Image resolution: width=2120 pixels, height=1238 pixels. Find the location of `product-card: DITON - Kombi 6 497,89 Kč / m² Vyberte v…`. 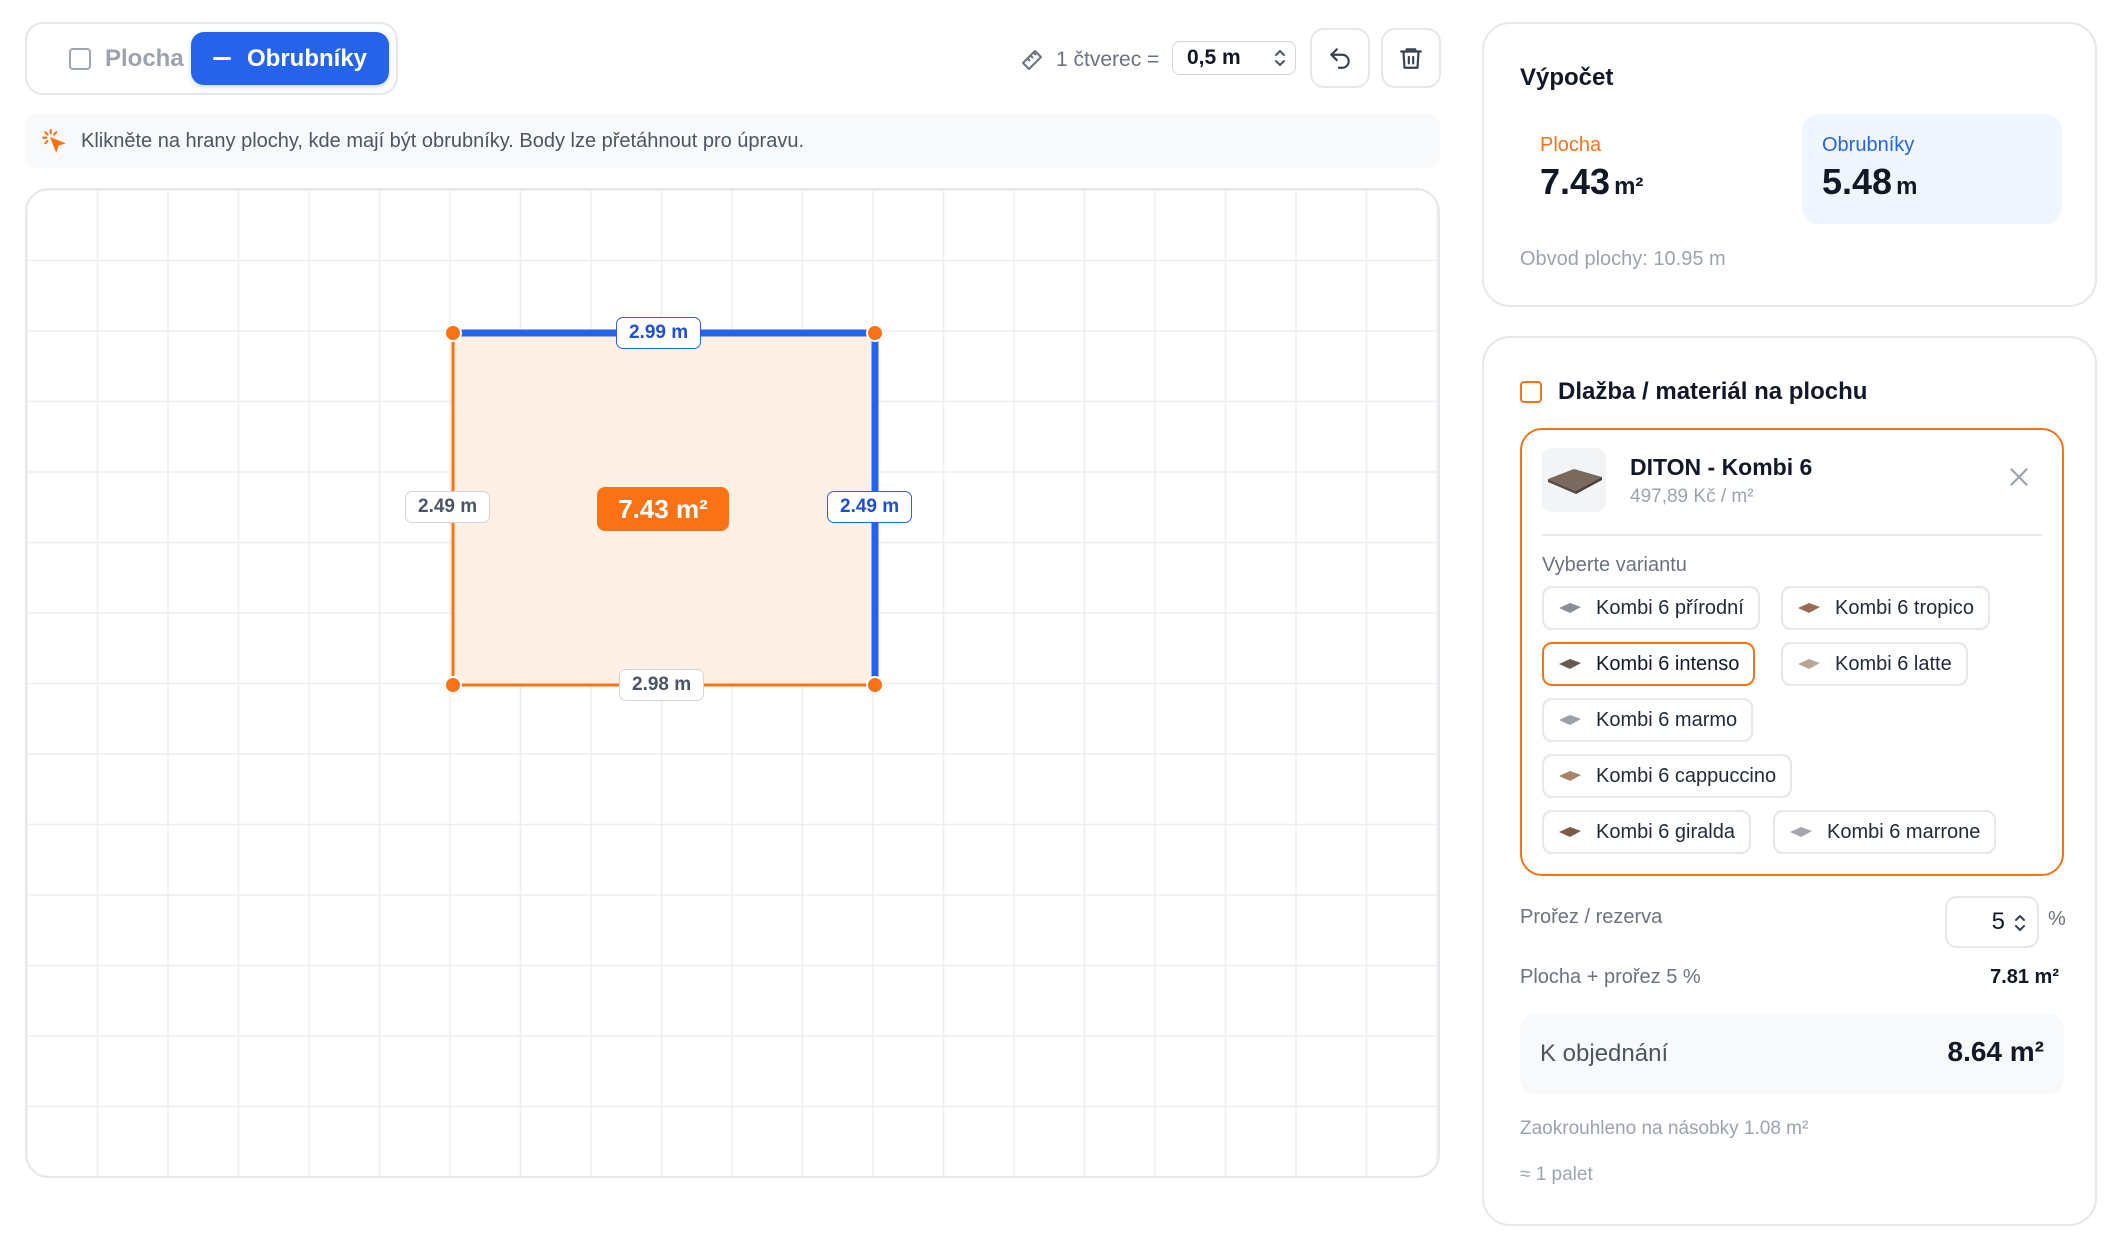

product-card: DITON - Kombi 6 497,89 Kč / m² Vyberte v… is located at coordinates (1792, 652).